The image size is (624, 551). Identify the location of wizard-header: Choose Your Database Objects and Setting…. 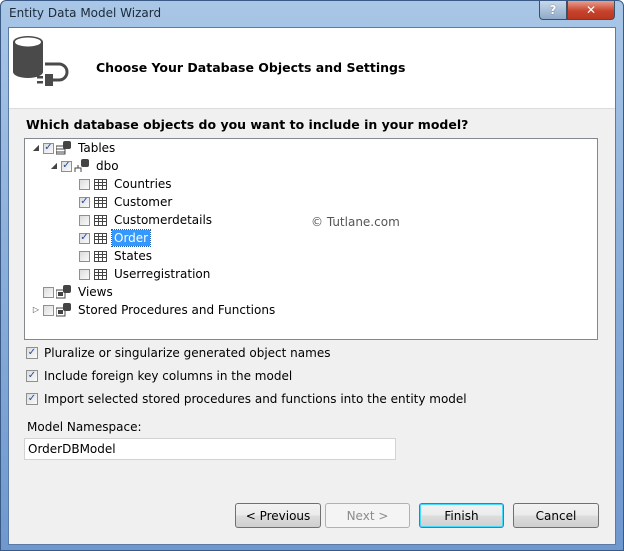
(312, 68).